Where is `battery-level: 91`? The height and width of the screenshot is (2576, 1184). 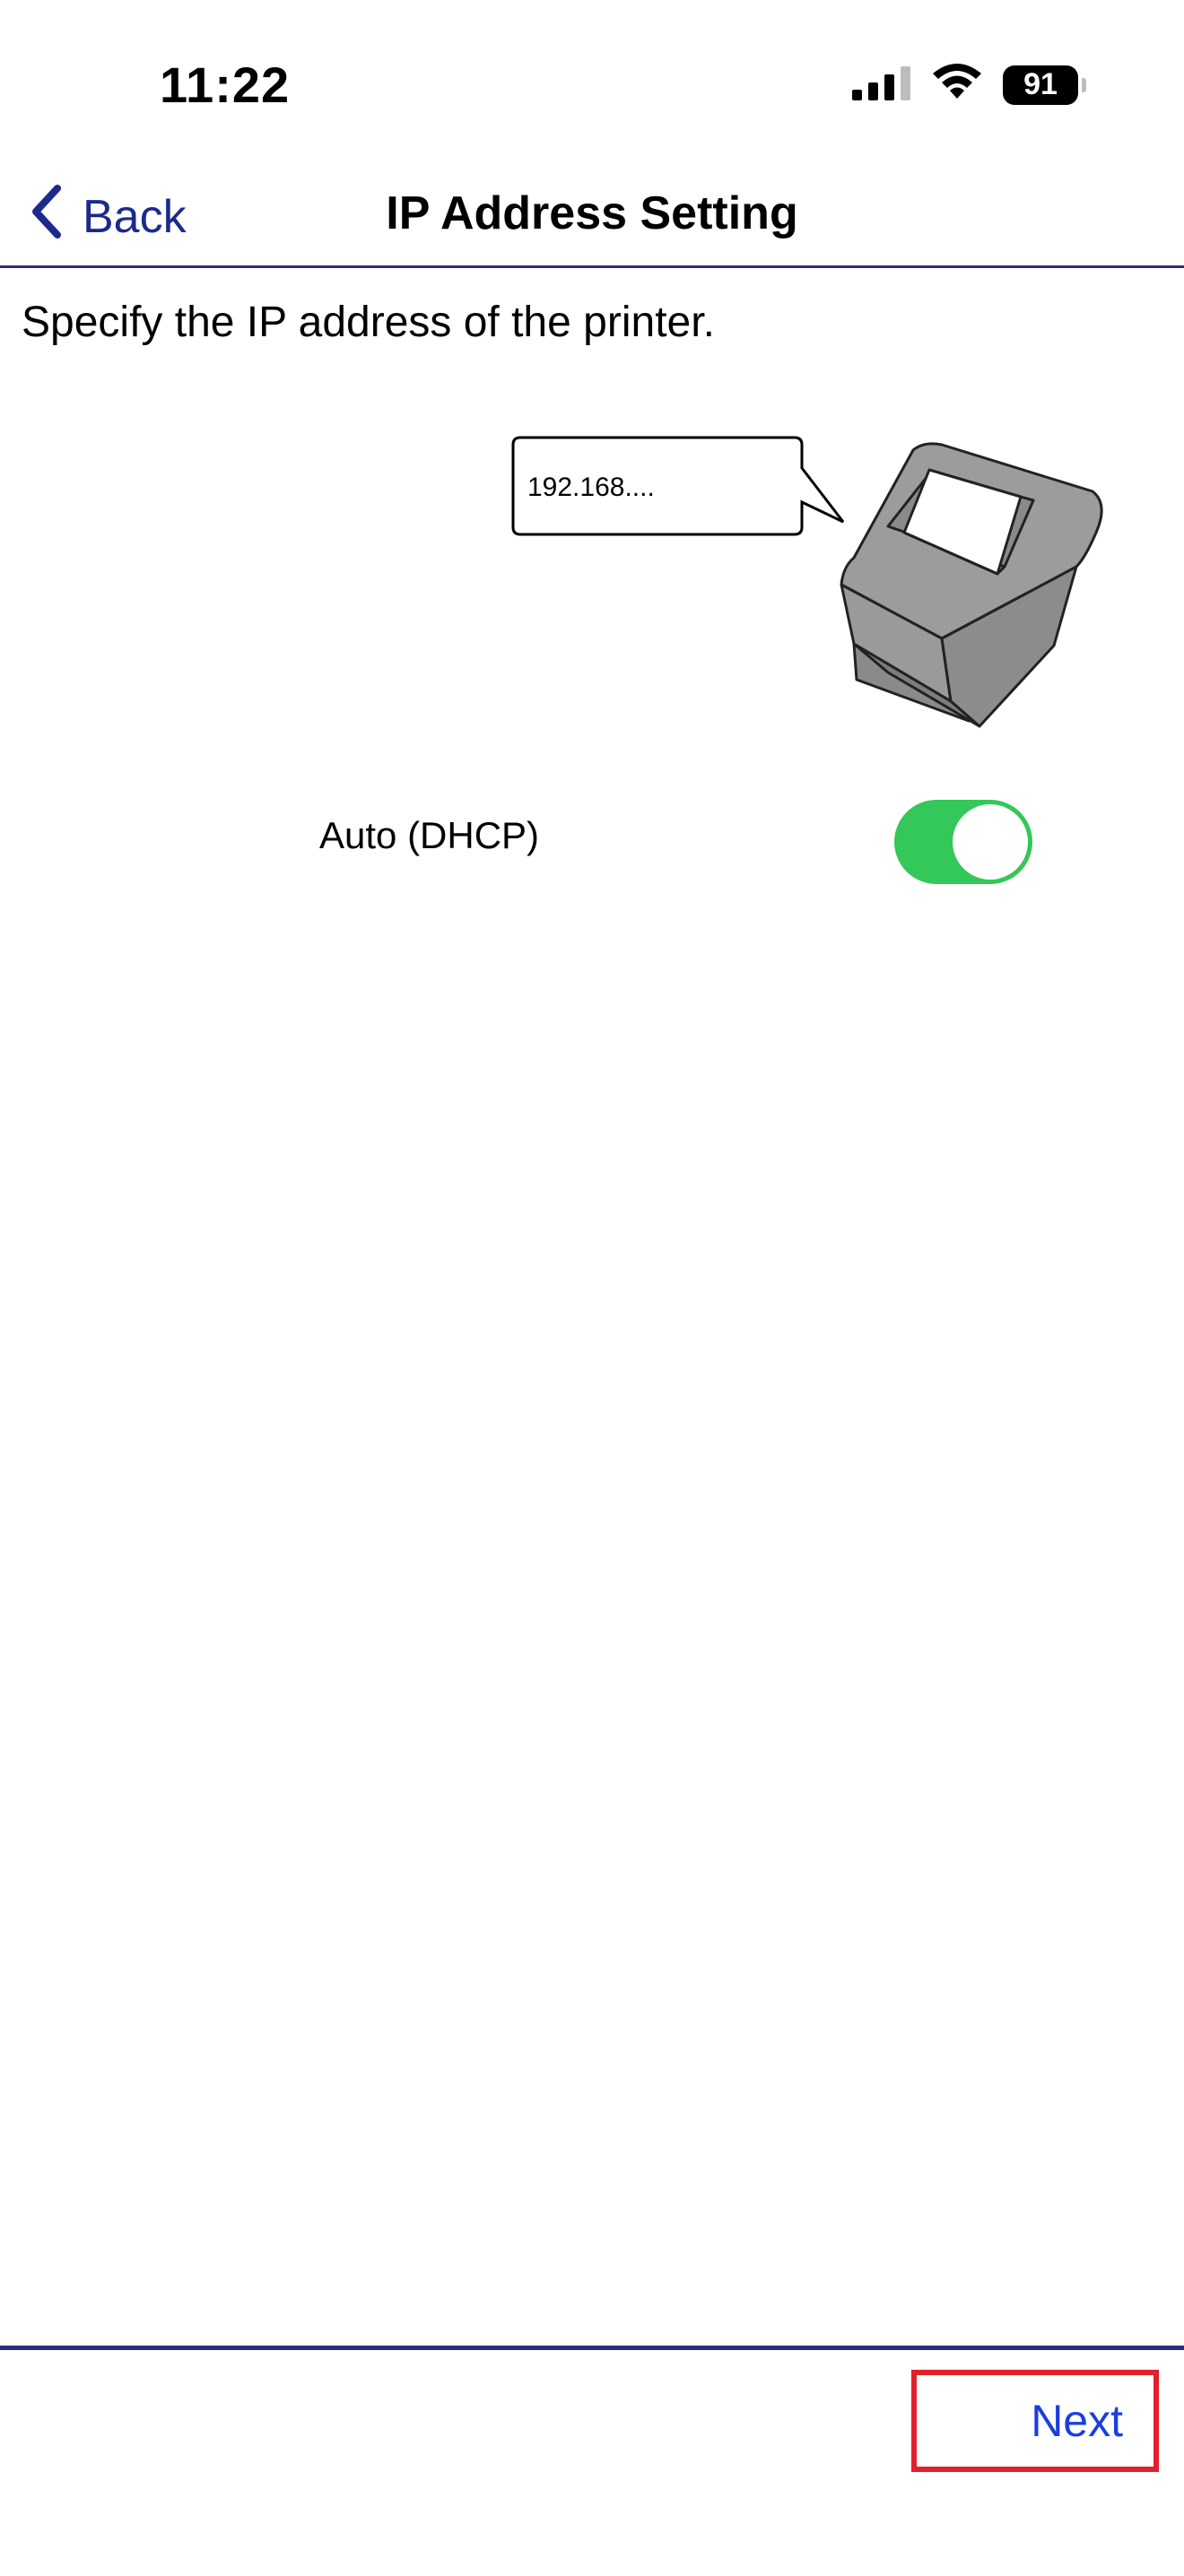
battery-level: 91 is located at coordinates (1040, 84).